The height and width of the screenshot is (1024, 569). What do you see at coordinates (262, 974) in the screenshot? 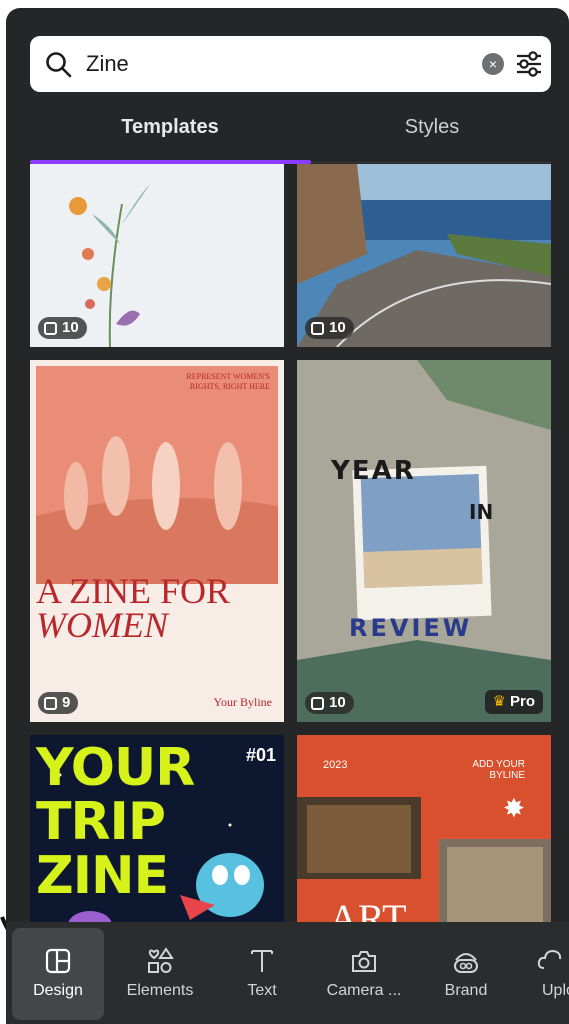
I see `nav-text: Text` at bounding box center [262, 974].